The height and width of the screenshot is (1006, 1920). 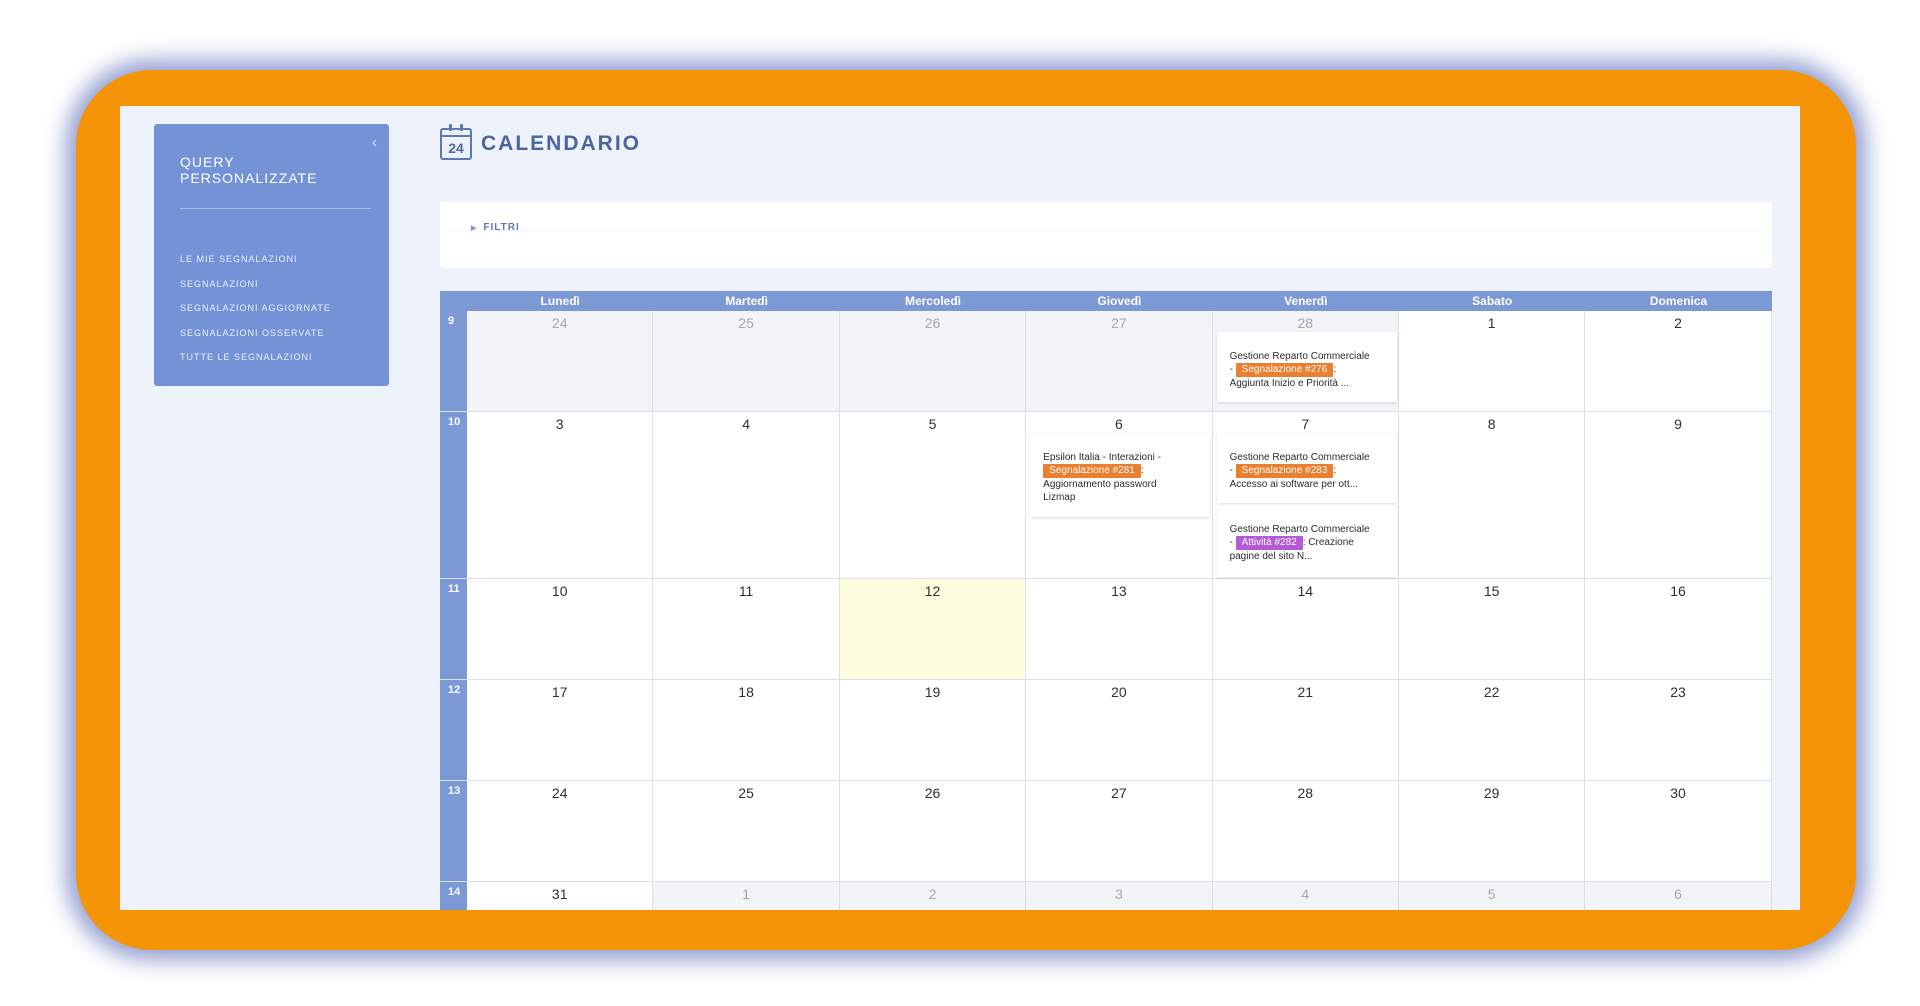 What do you see at coordinates (1284, 370) in the screenshot?
I see `event-issue-badge: Segnalazione #276` at bounding box center [1284, 370].